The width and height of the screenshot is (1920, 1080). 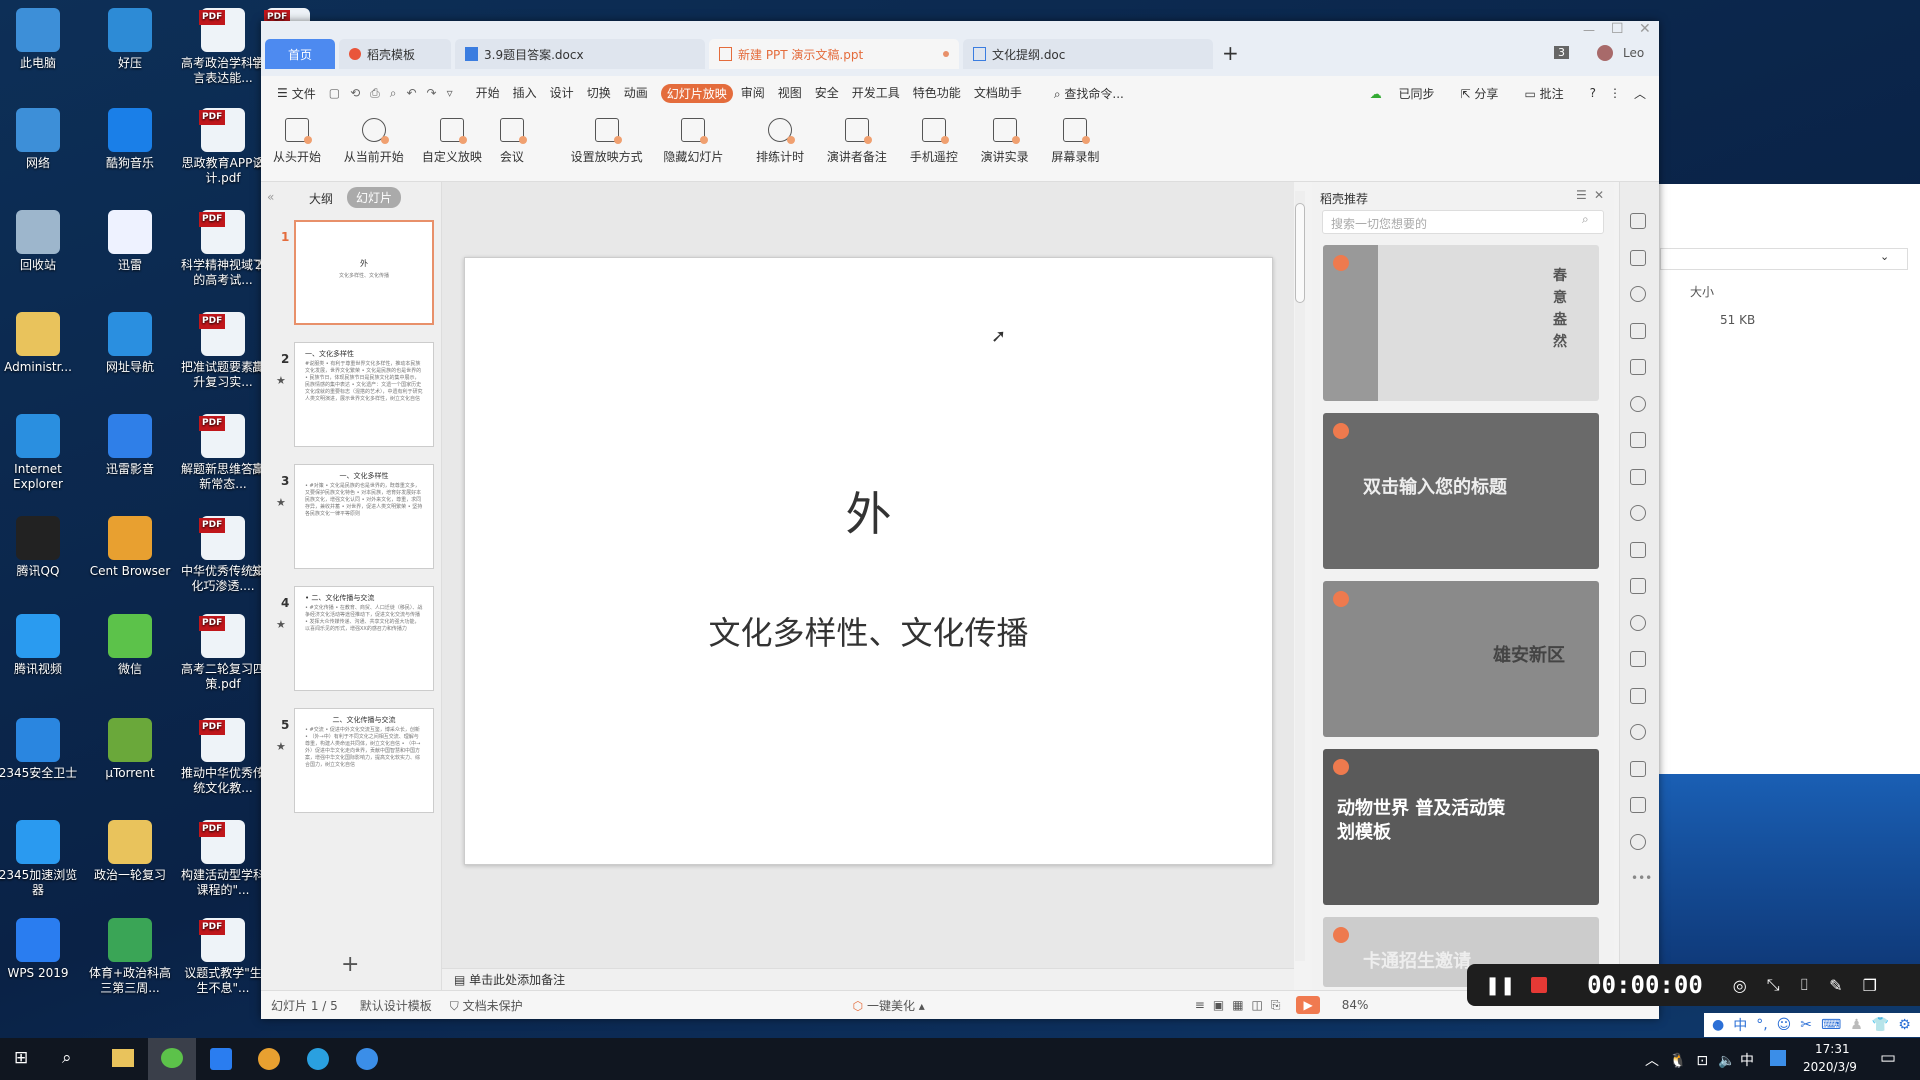 I want to click on desktop-icon: 迅雷, so click(x=130, y=241).